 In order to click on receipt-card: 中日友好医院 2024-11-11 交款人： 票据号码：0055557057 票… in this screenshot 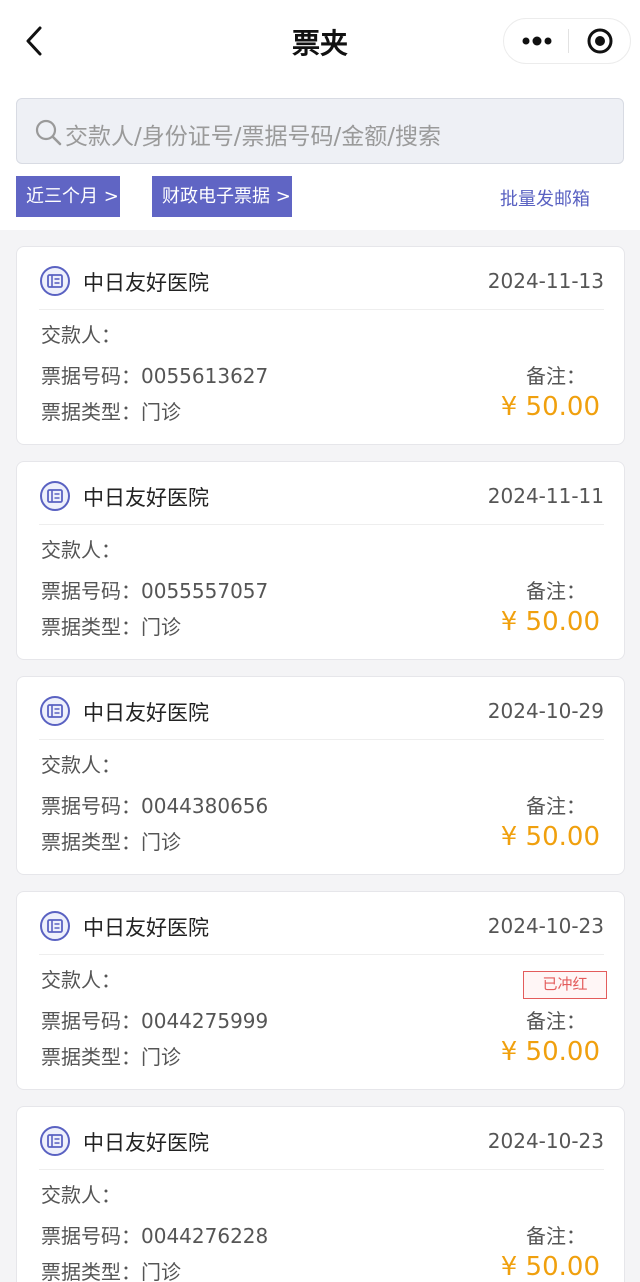, I will do `click(320, 560)`.